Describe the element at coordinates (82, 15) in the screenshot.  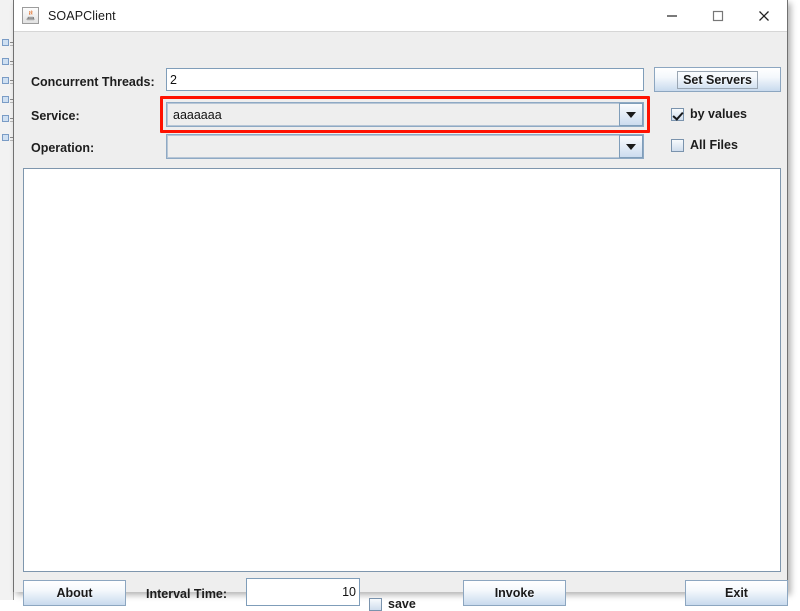
I see `window-title: SOAPClient` at that location.